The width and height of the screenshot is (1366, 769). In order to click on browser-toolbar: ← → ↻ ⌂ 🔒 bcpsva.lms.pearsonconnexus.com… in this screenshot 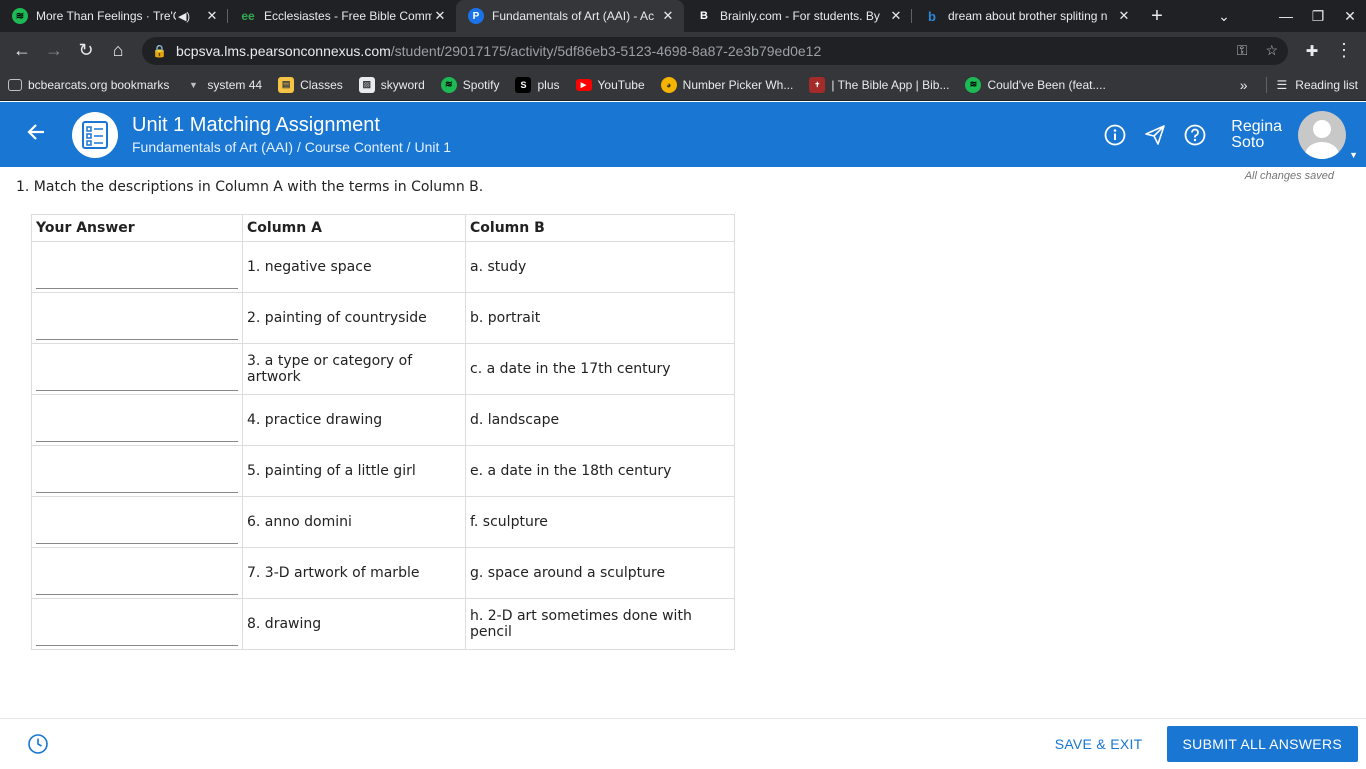, I will do `click(683, 50)`.